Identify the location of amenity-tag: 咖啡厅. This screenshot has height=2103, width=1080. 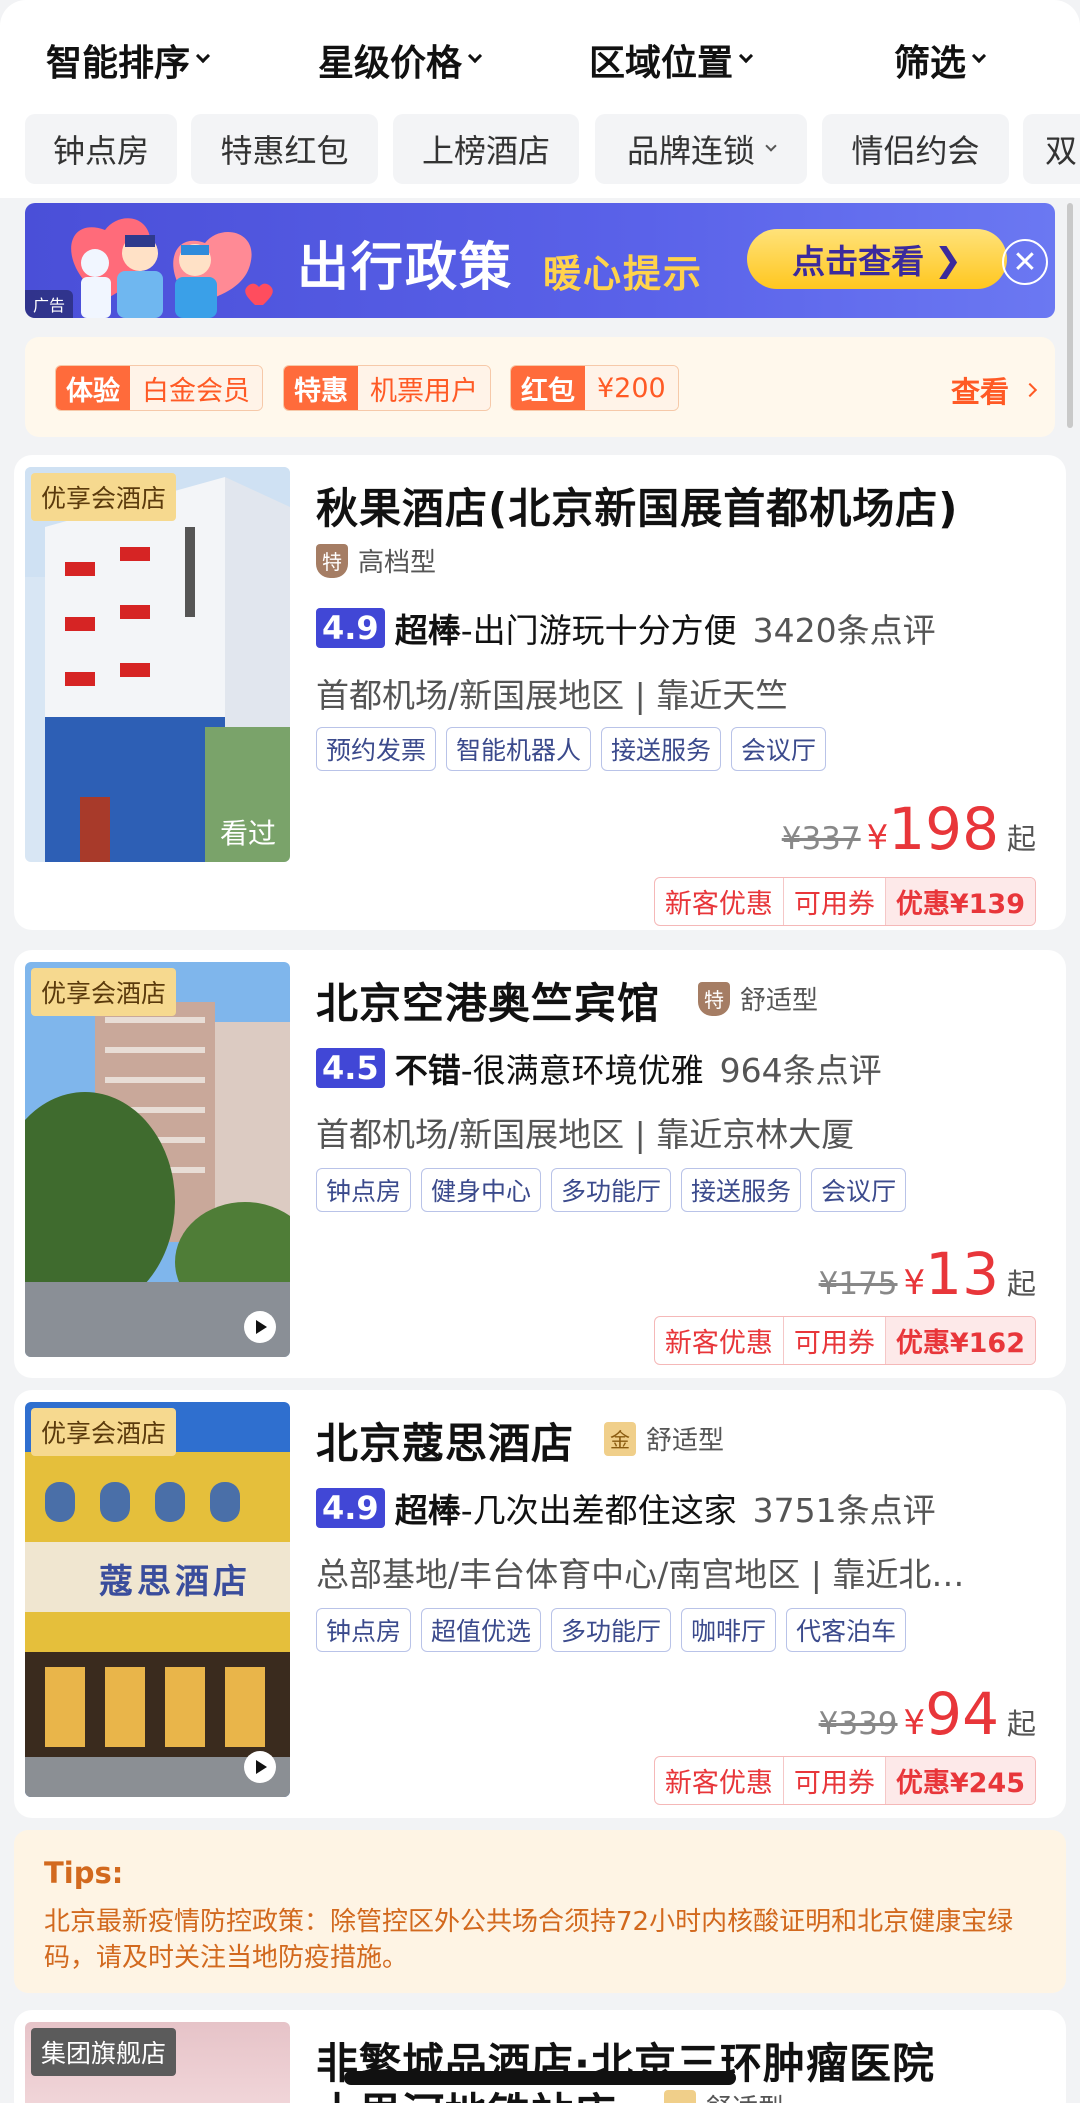
(729, 1630).